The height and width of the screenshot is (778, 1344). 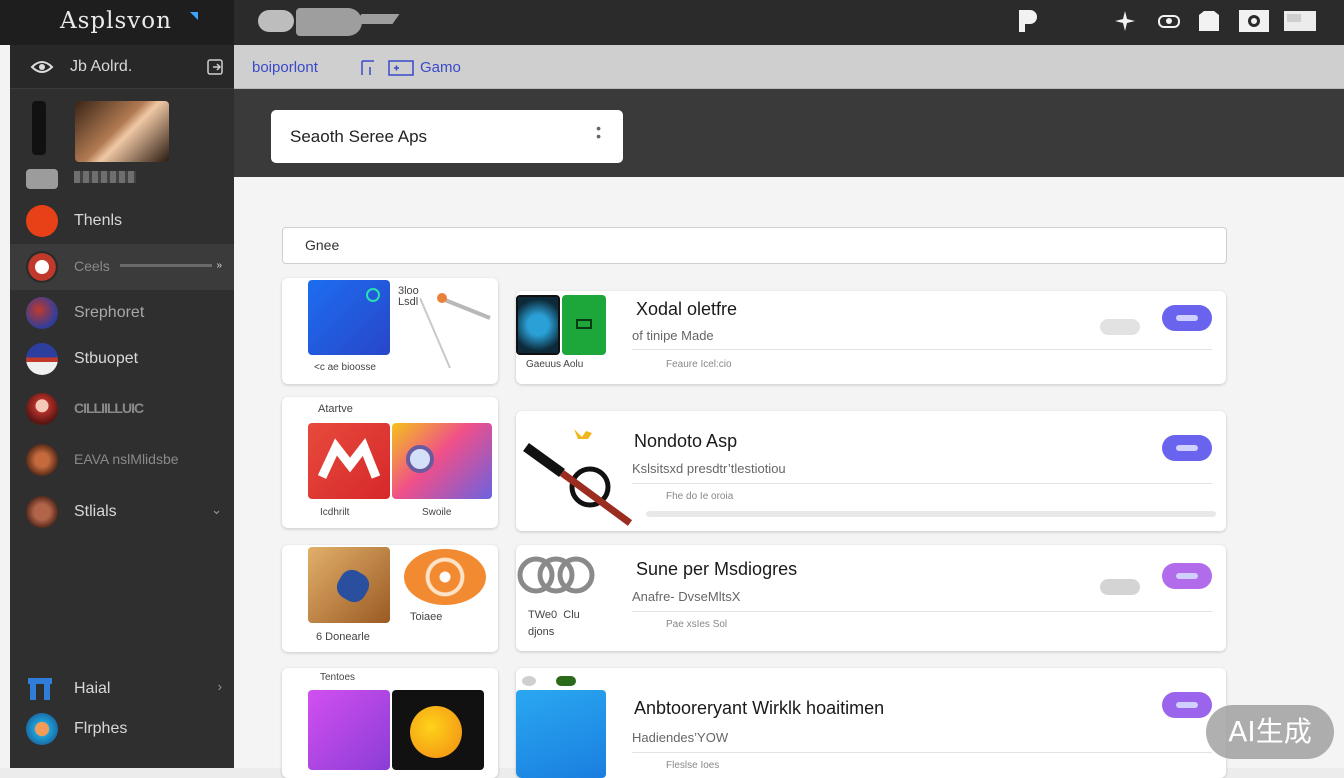 I want to click on sidebar-item-ceels: Ceels », so click(x=122, y=267).